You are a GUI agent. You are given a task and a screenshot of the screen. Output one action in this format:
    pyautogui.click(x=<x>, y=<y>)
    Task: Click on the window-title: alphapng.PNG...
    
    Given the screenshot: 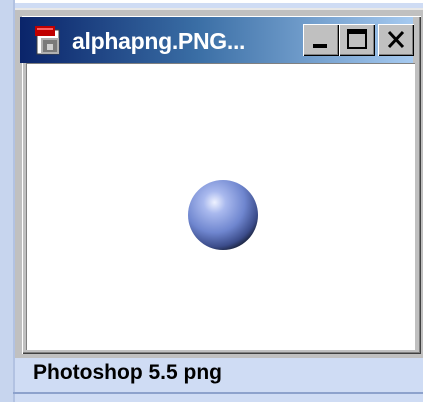 What is the action you would take?
    pyautogui.click(x=159, y=41)
    